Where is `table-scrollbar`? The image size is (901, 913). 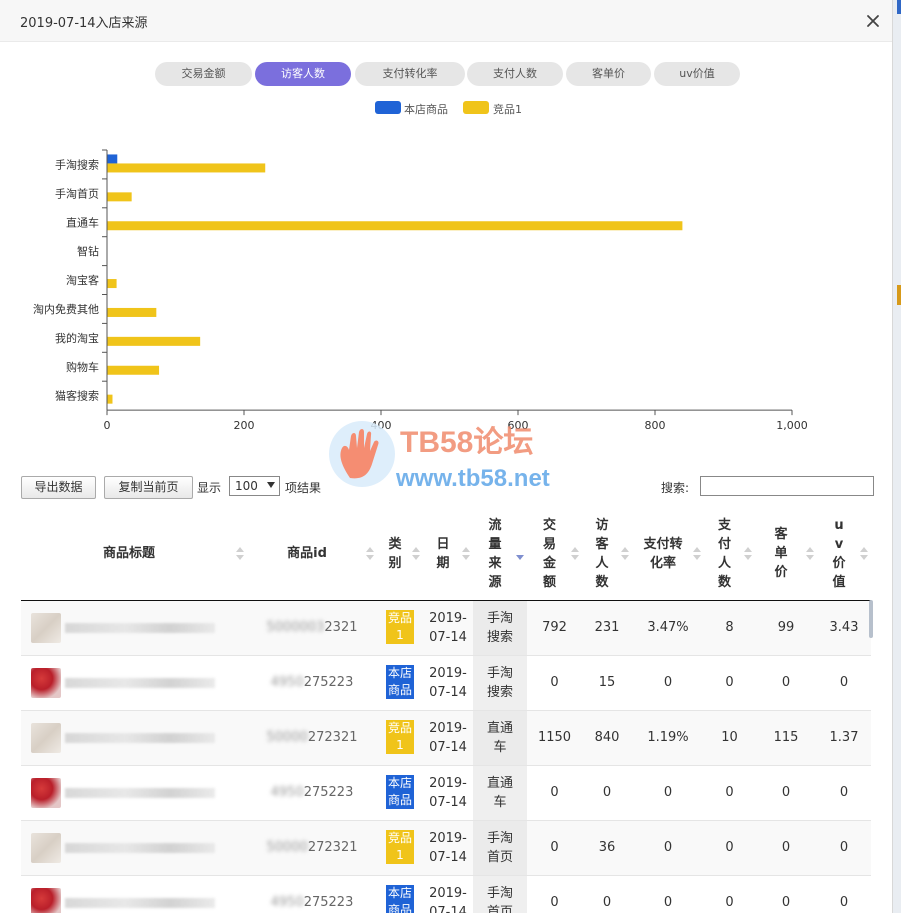
table-scrollbar is located at coordinates (871, 619).